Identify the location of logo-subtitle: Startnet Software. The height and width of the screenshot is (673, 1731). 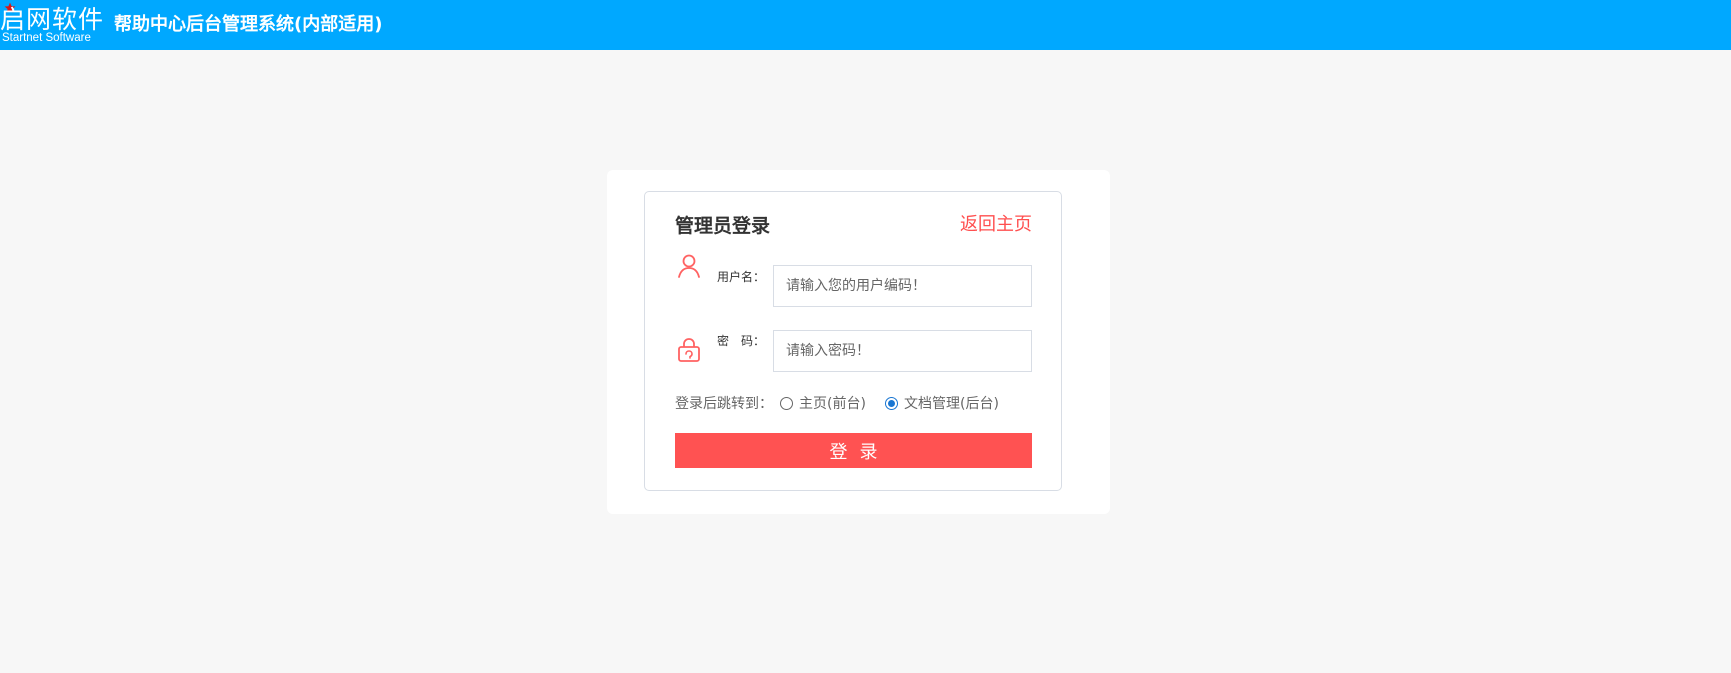
(46, 38).